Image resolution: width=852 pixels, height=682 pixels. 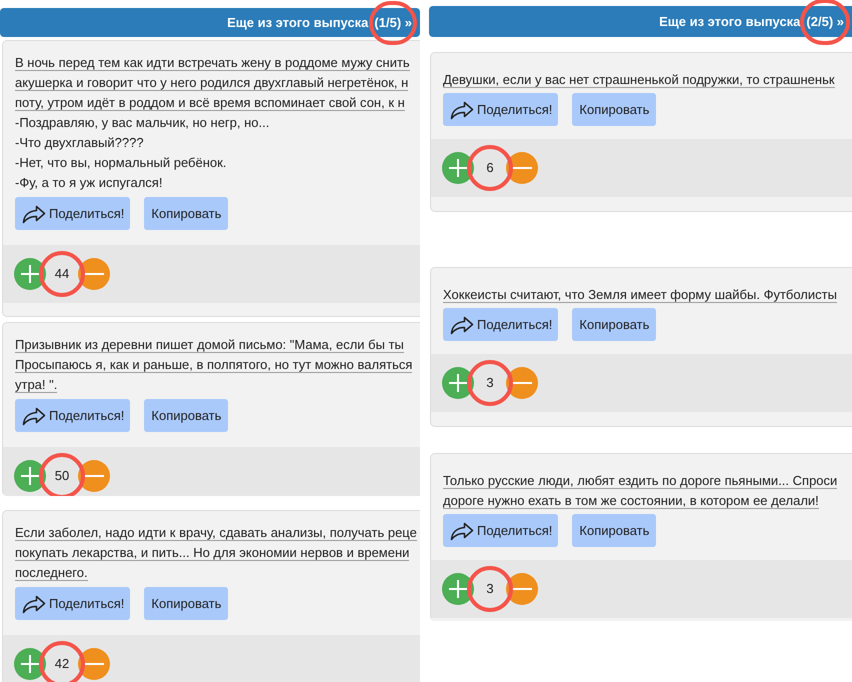 I want to click on header-counter: (1/5) », so click(x=393, y=22).